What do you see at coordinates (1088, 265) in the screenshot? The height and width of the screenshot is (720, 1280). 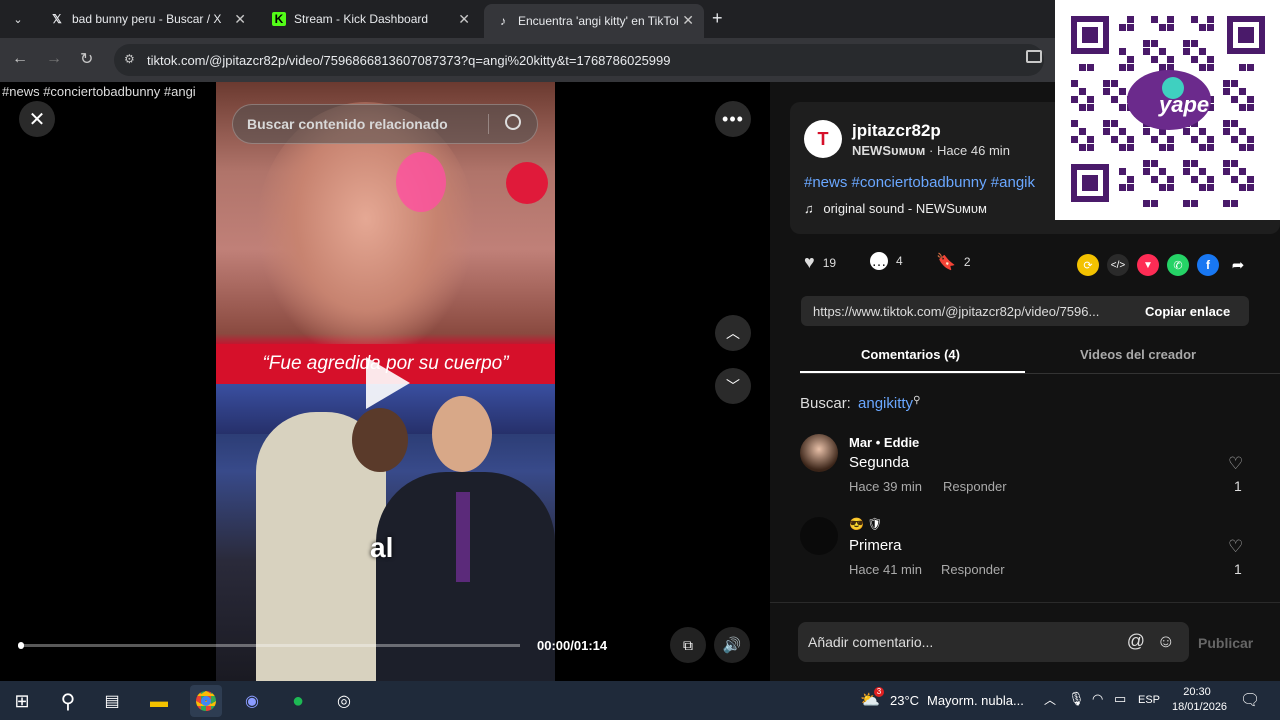 I see `repost-icon: ⟳` at bounding box center [1088, 265].